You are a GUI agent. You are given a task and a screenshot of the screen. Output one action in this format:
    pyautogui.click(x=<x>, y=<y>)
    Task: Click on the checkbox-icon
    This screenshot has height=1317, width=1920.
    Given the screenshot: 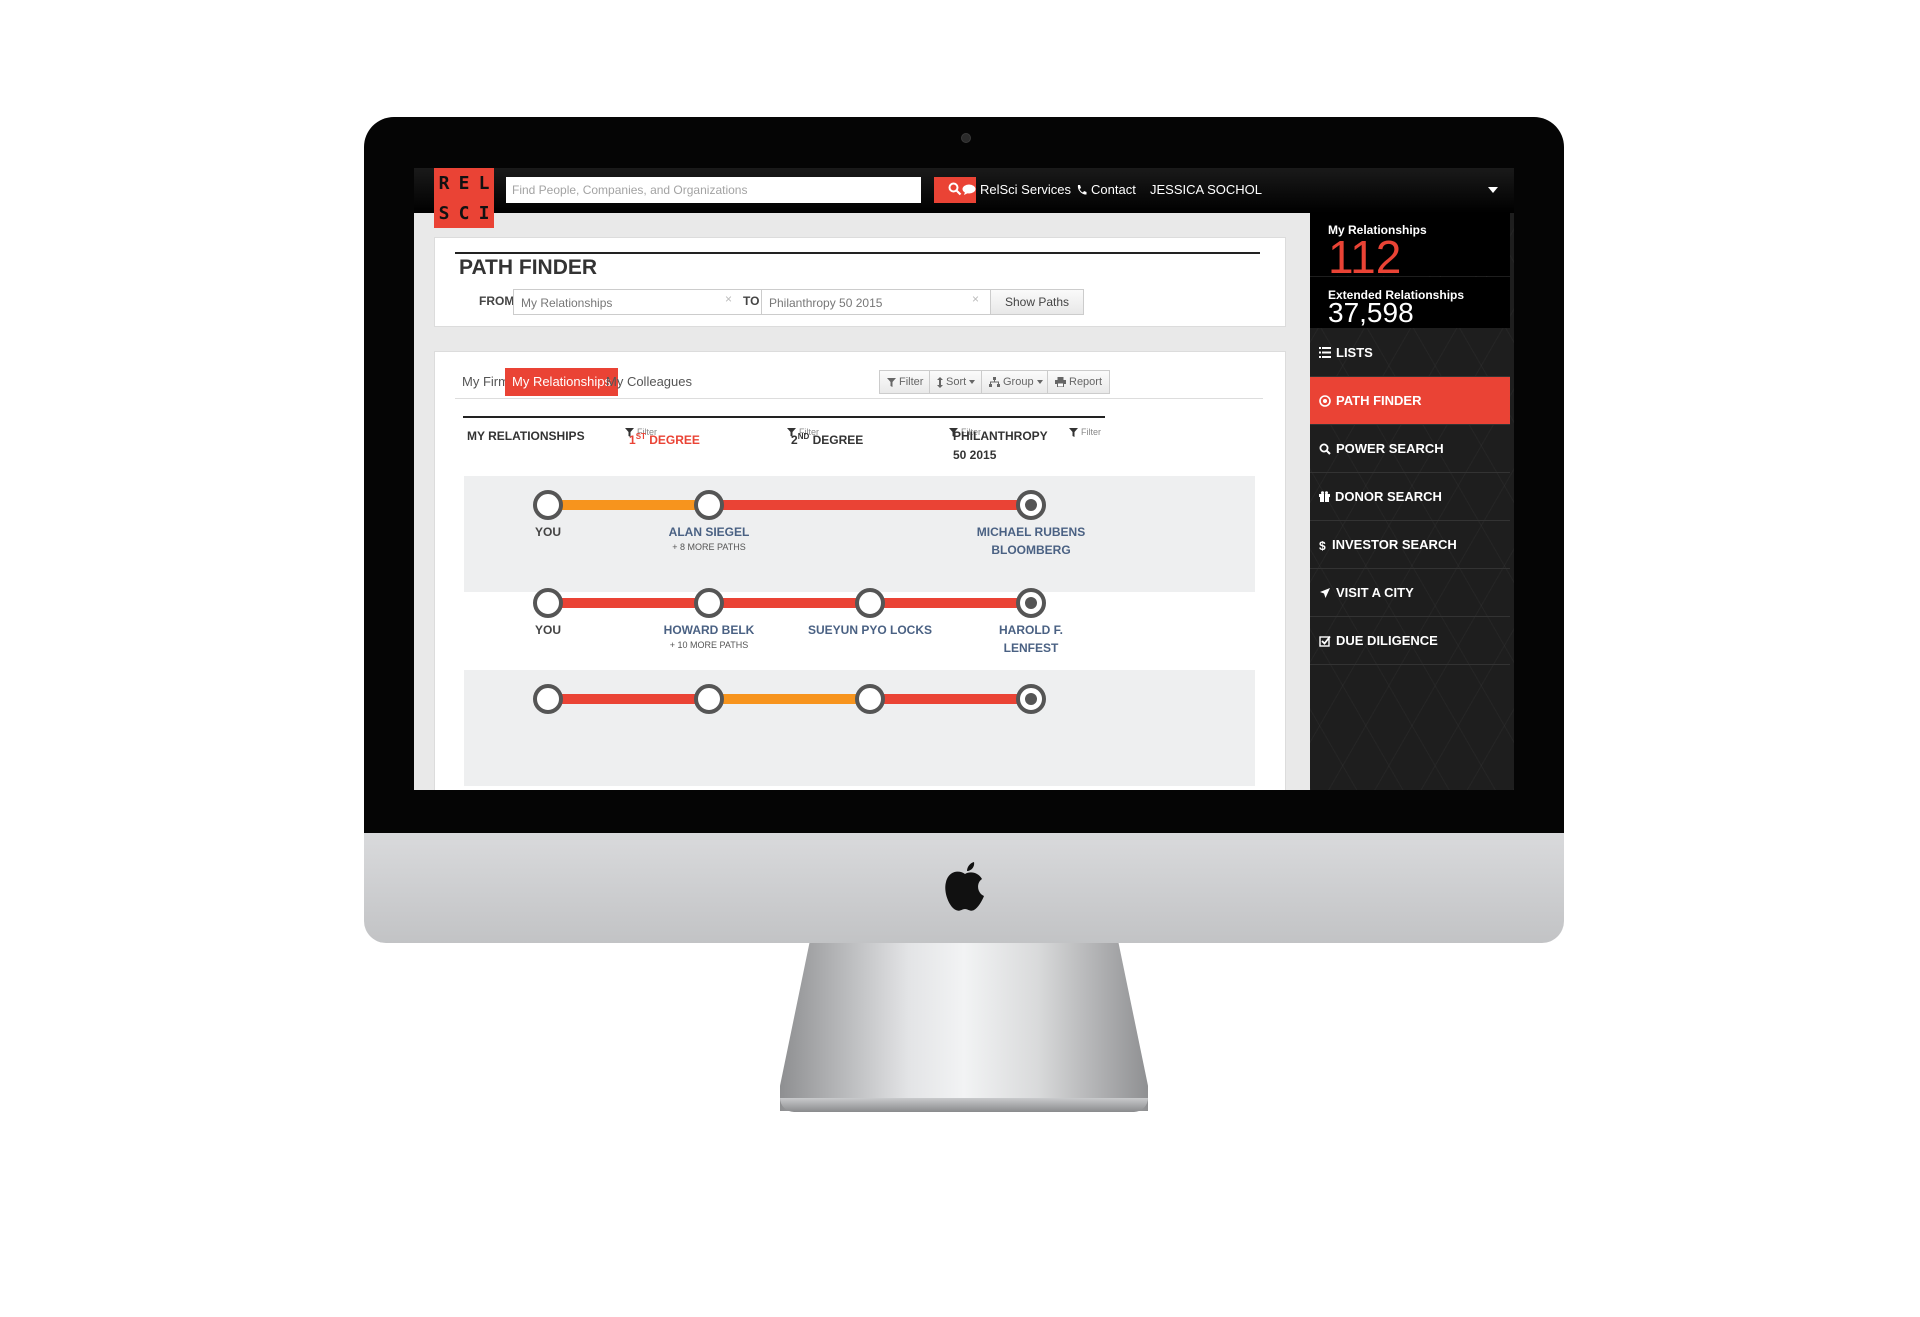 What is the action you would take?
    pyautogui.click(x=1325, y=641)
    